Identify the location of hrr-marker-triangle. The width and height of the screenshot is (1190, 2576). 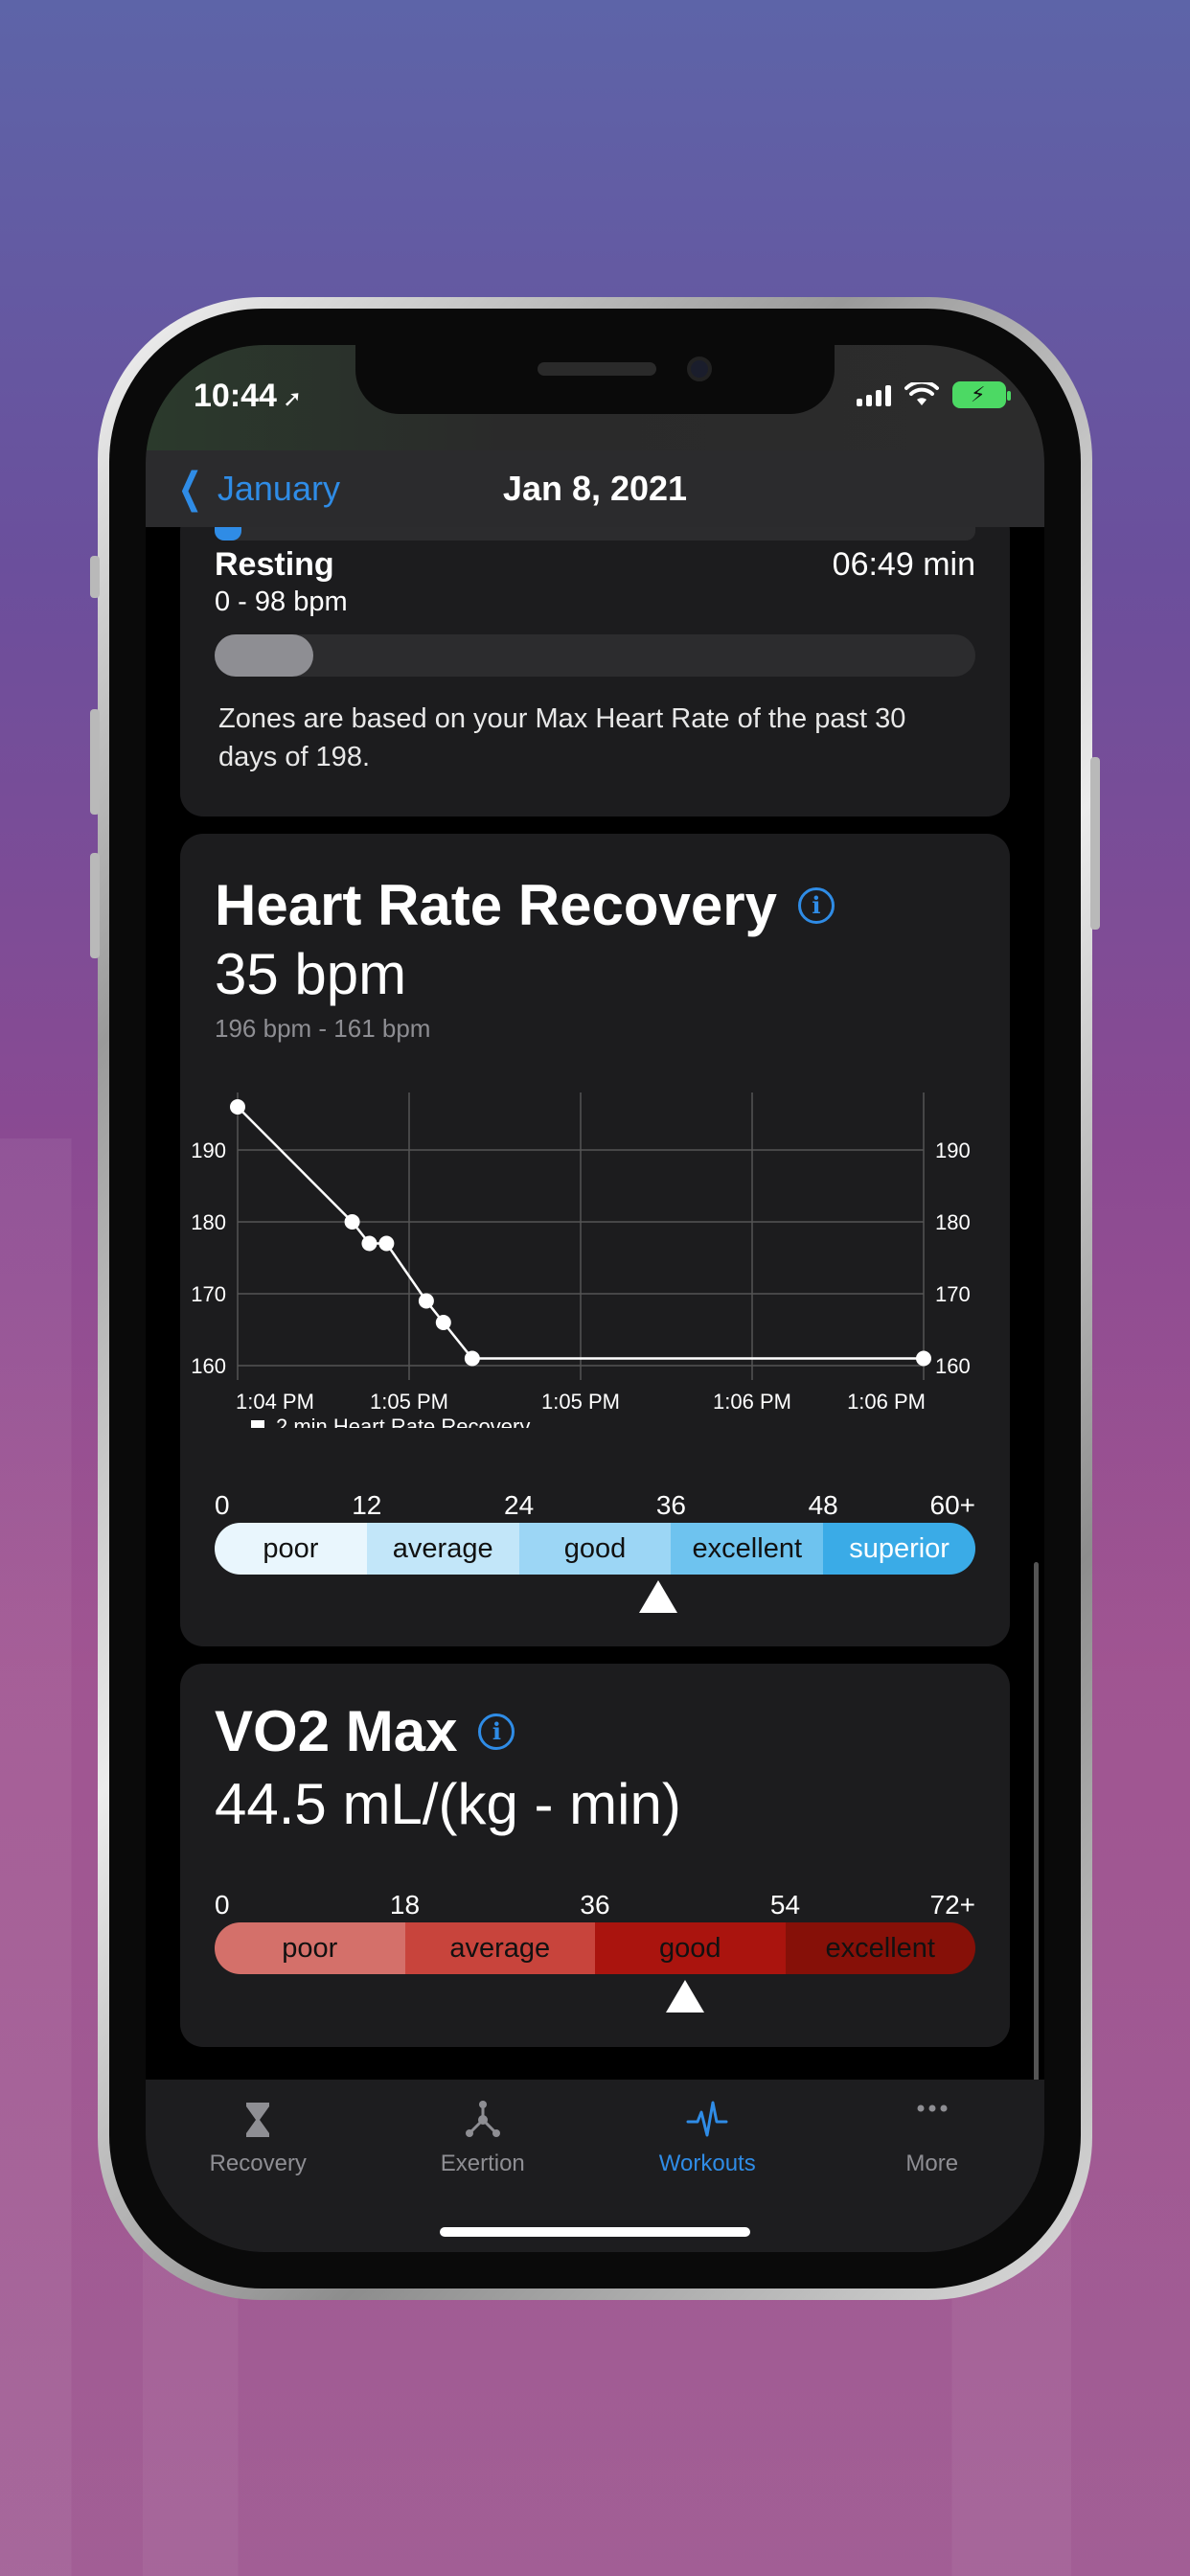
(658, 1596).